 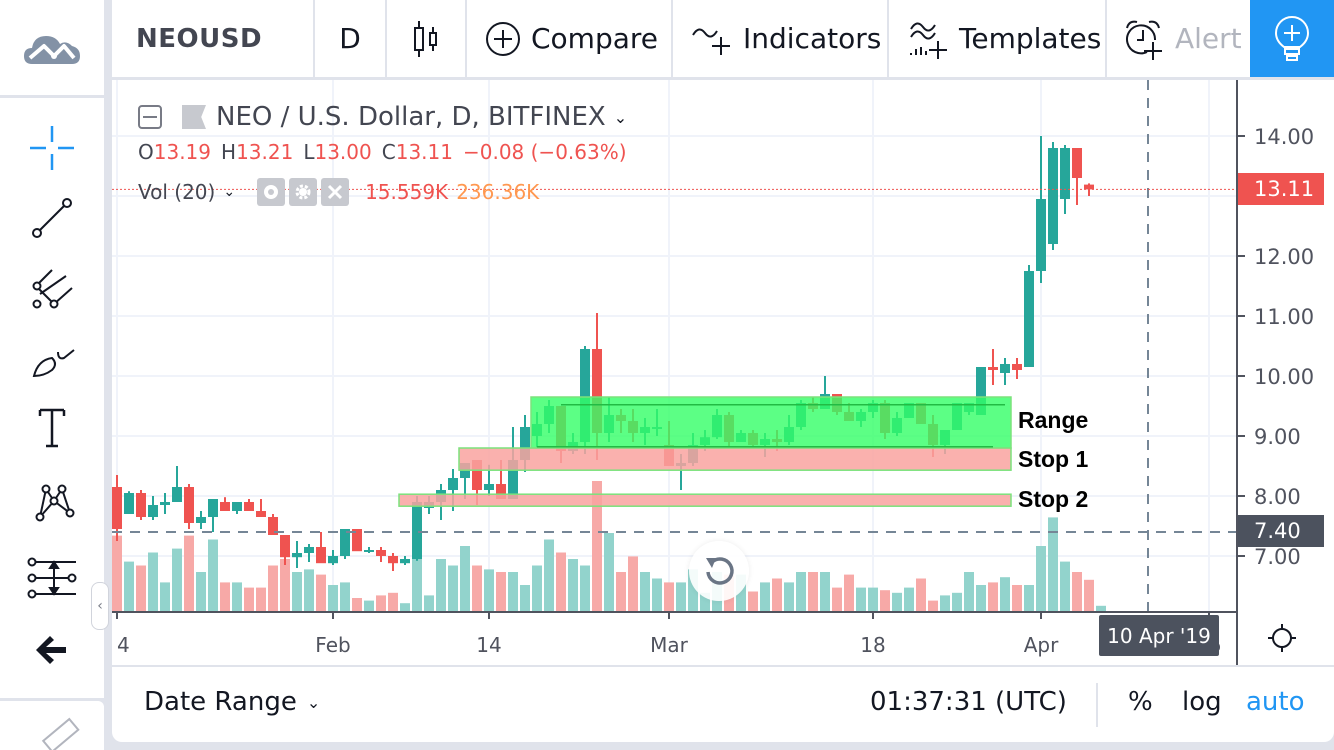 I want to click on annotation-range: Range, so click(x=1053, y=420).